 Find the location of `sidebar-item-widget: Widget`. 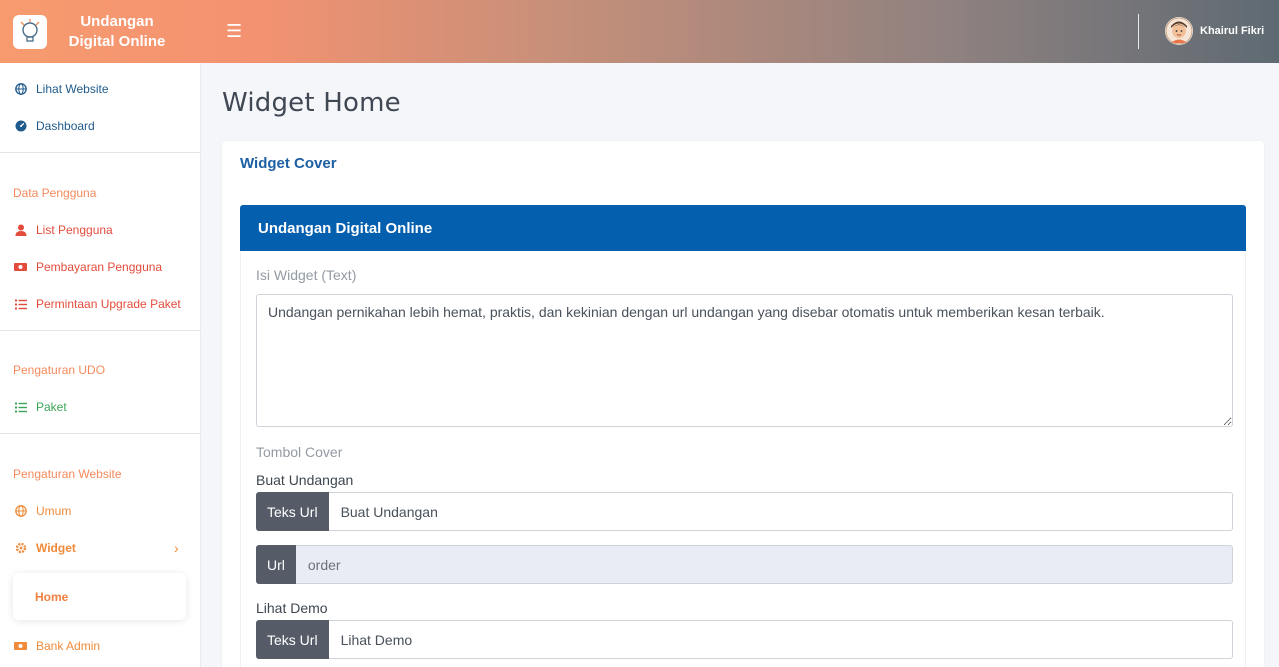

sidebar-item-widget: Widget is located at coordinates (45, 548).